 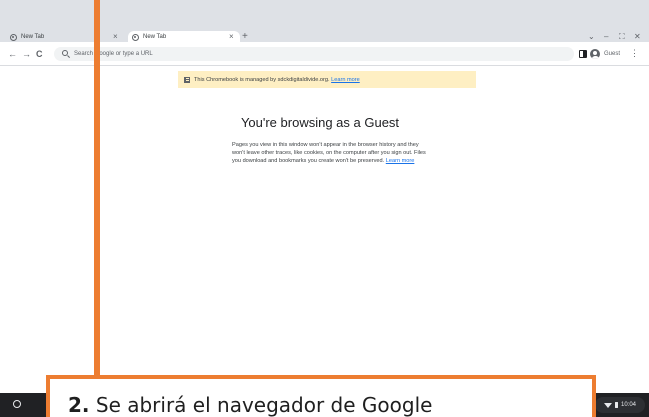 What do you see at coordinates (607, 405) in the screenshot?
I see `wifi-icon` at bounding box center [607, 405].